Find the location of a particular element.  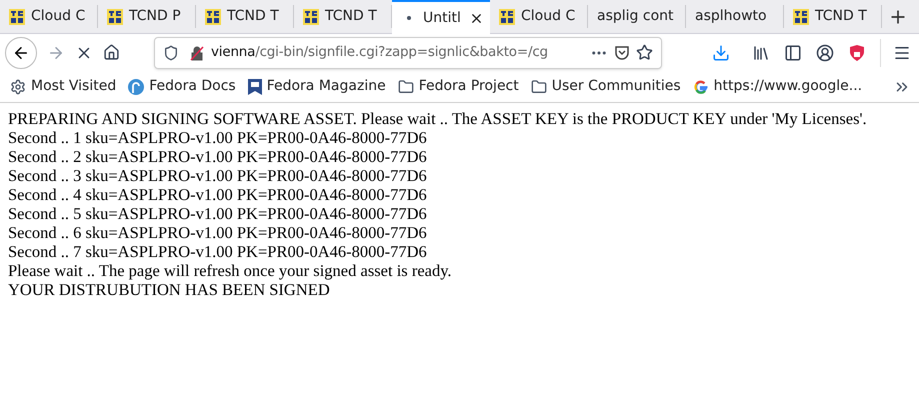

page-text-line: Second .. 5 sku=ASPLPRO-v1.00 PK=PR00-0A46-8000-77D6 is located at coordinates (218, 213).